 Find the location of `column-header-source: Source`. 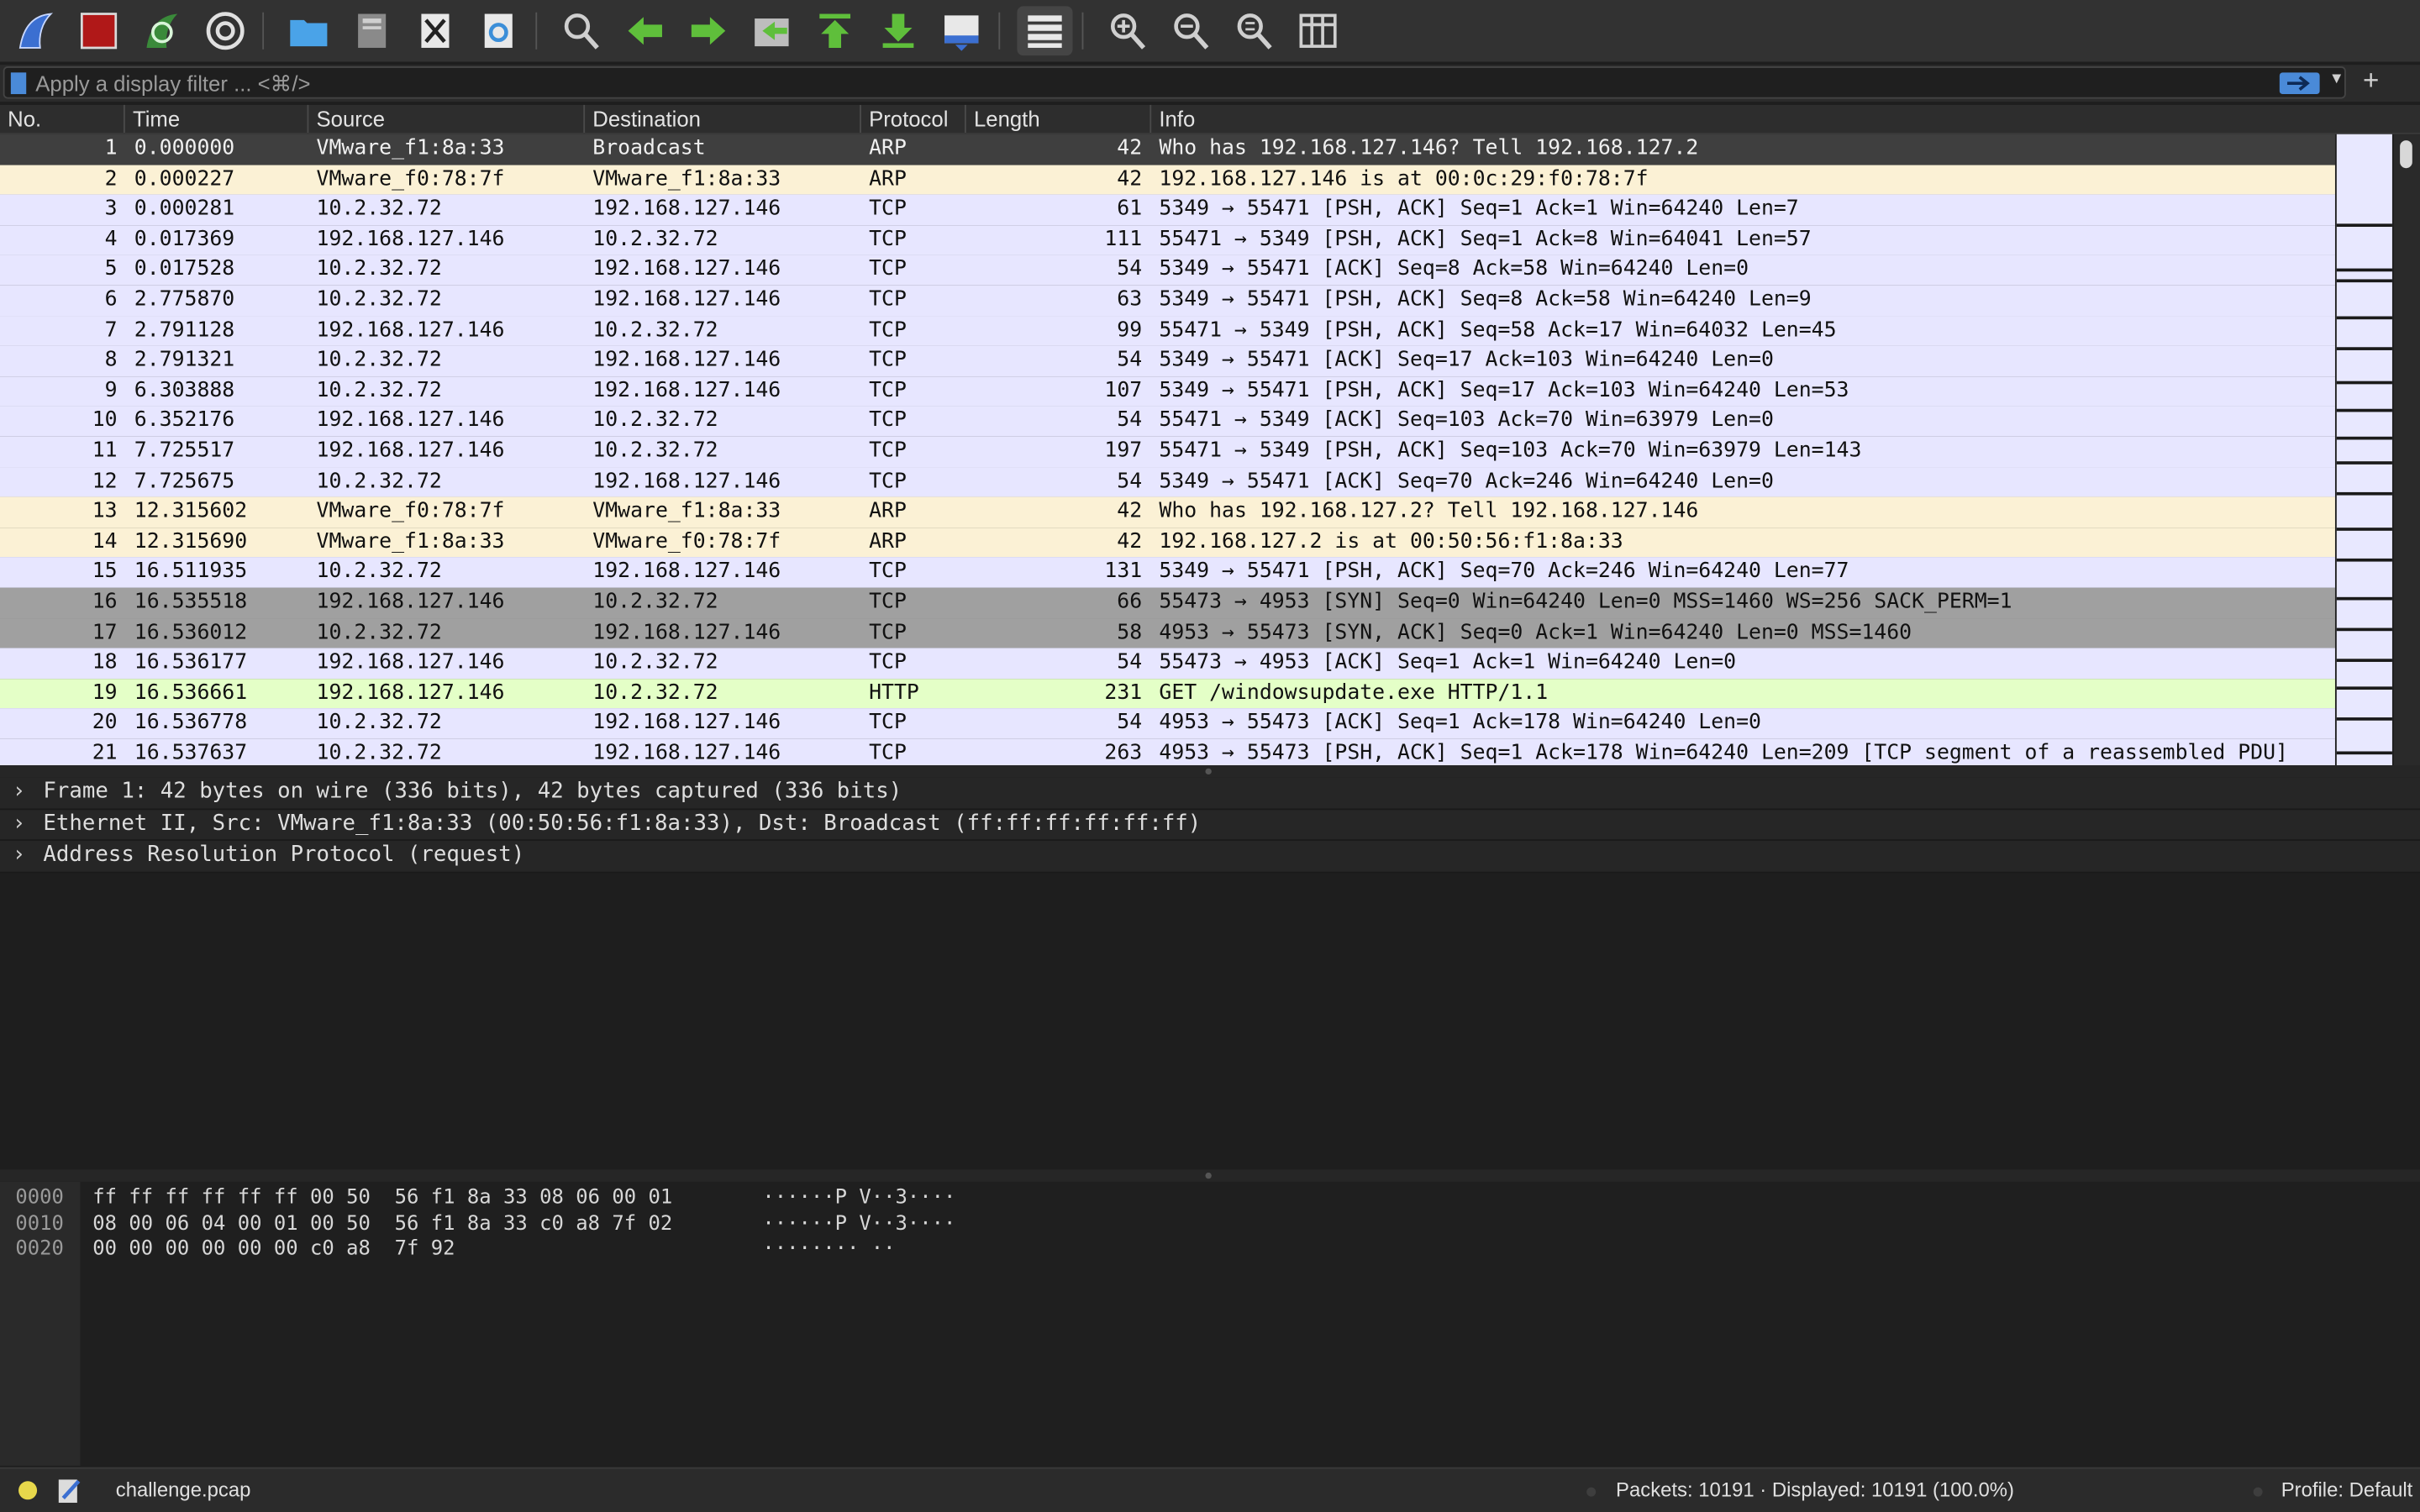

column-header-source: Source is located at coordinates (446, 118).